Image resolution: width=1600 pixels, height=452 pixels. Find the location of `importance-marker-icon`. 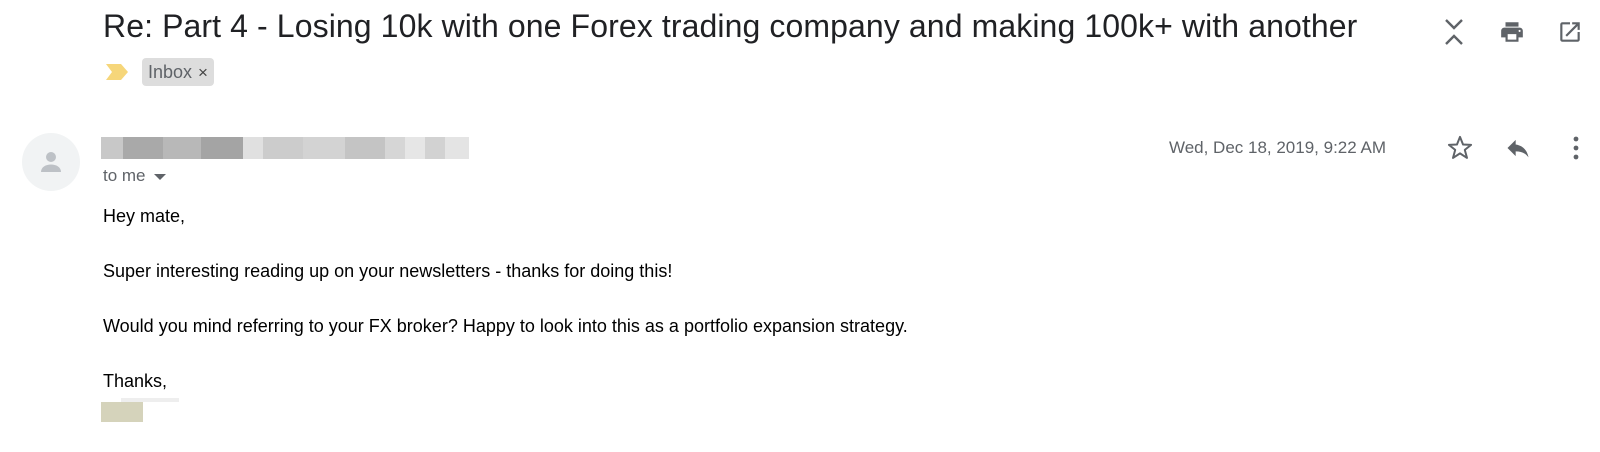

importance-marker-icon is located at coordinates (117, 72).